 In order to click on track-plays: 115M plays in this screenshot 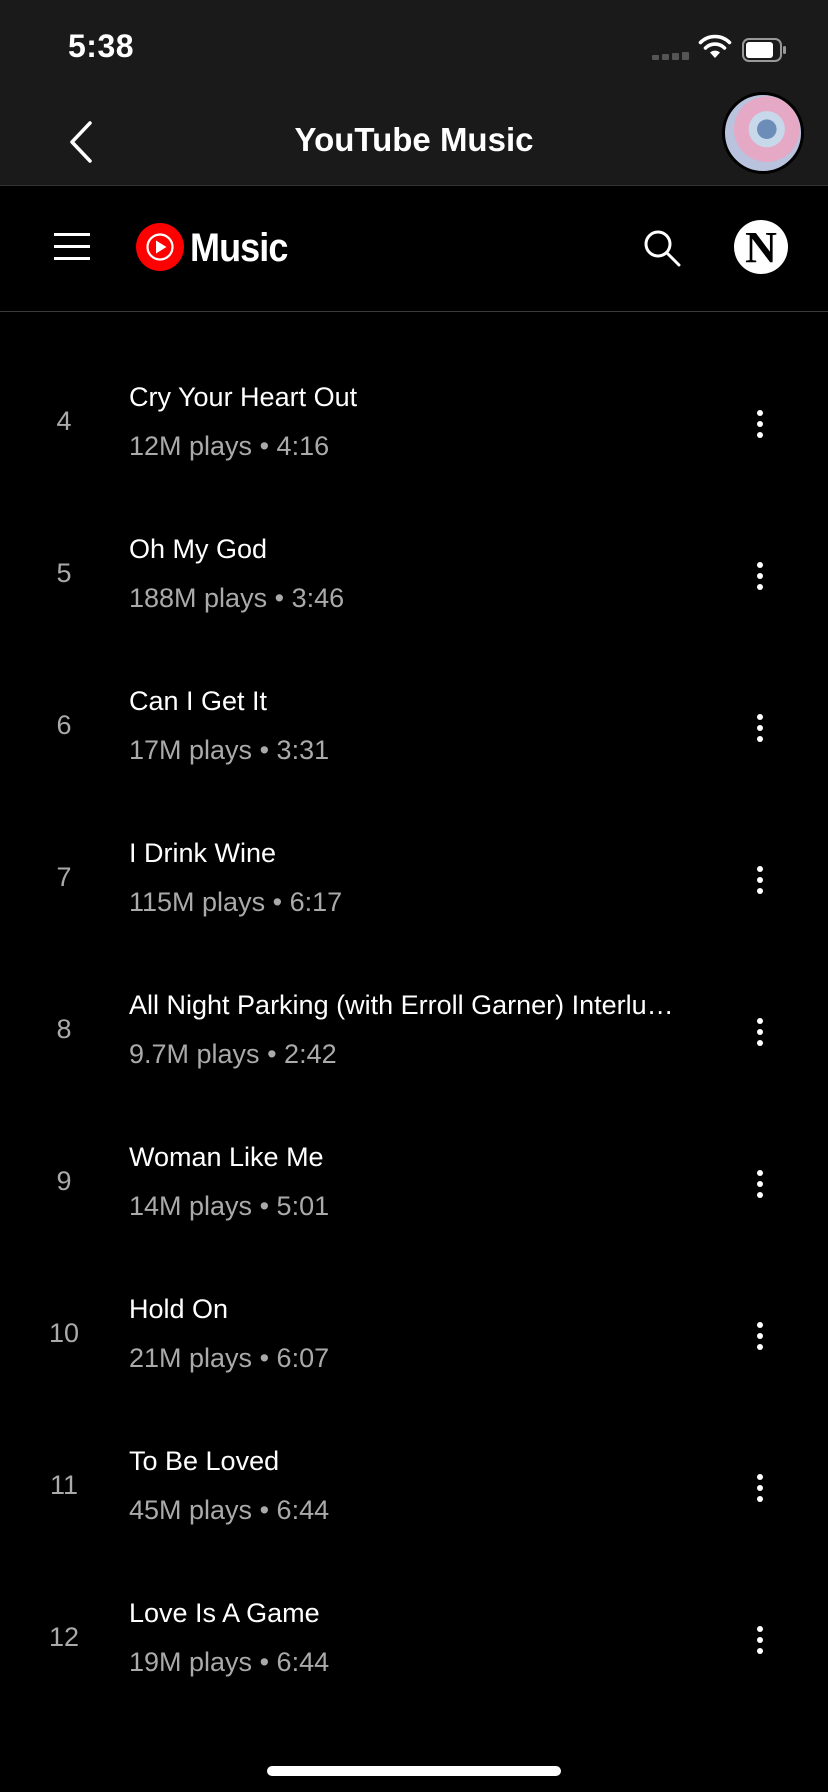, I will do `click(197, 902)`.